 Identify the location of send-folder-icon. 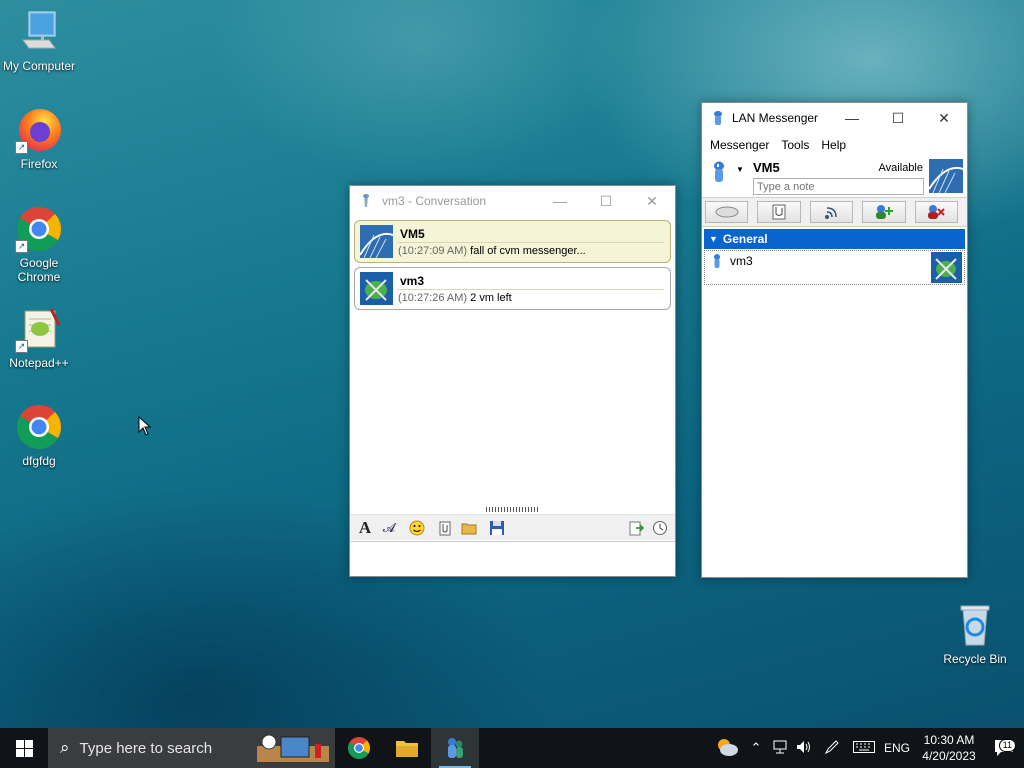
(469, 528).